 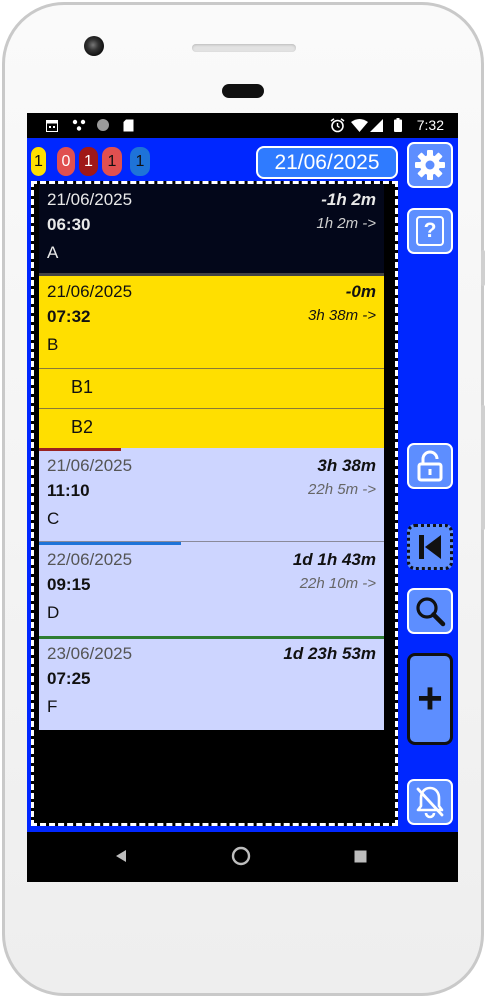 I want to click on signal-icon, so click(x=376, y=125).